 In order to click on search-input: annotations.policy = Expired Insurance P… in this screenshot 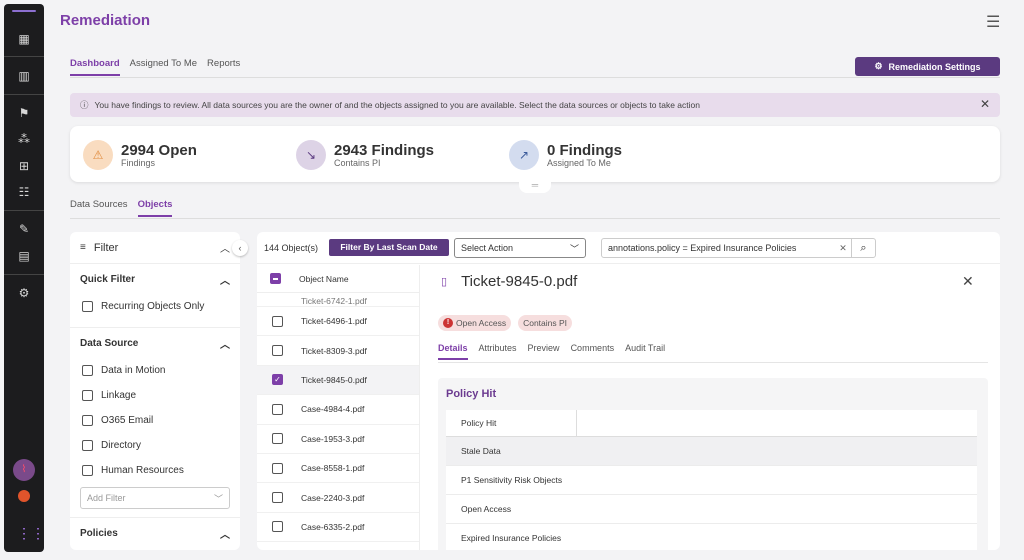, I will do `click(738, 248)`.